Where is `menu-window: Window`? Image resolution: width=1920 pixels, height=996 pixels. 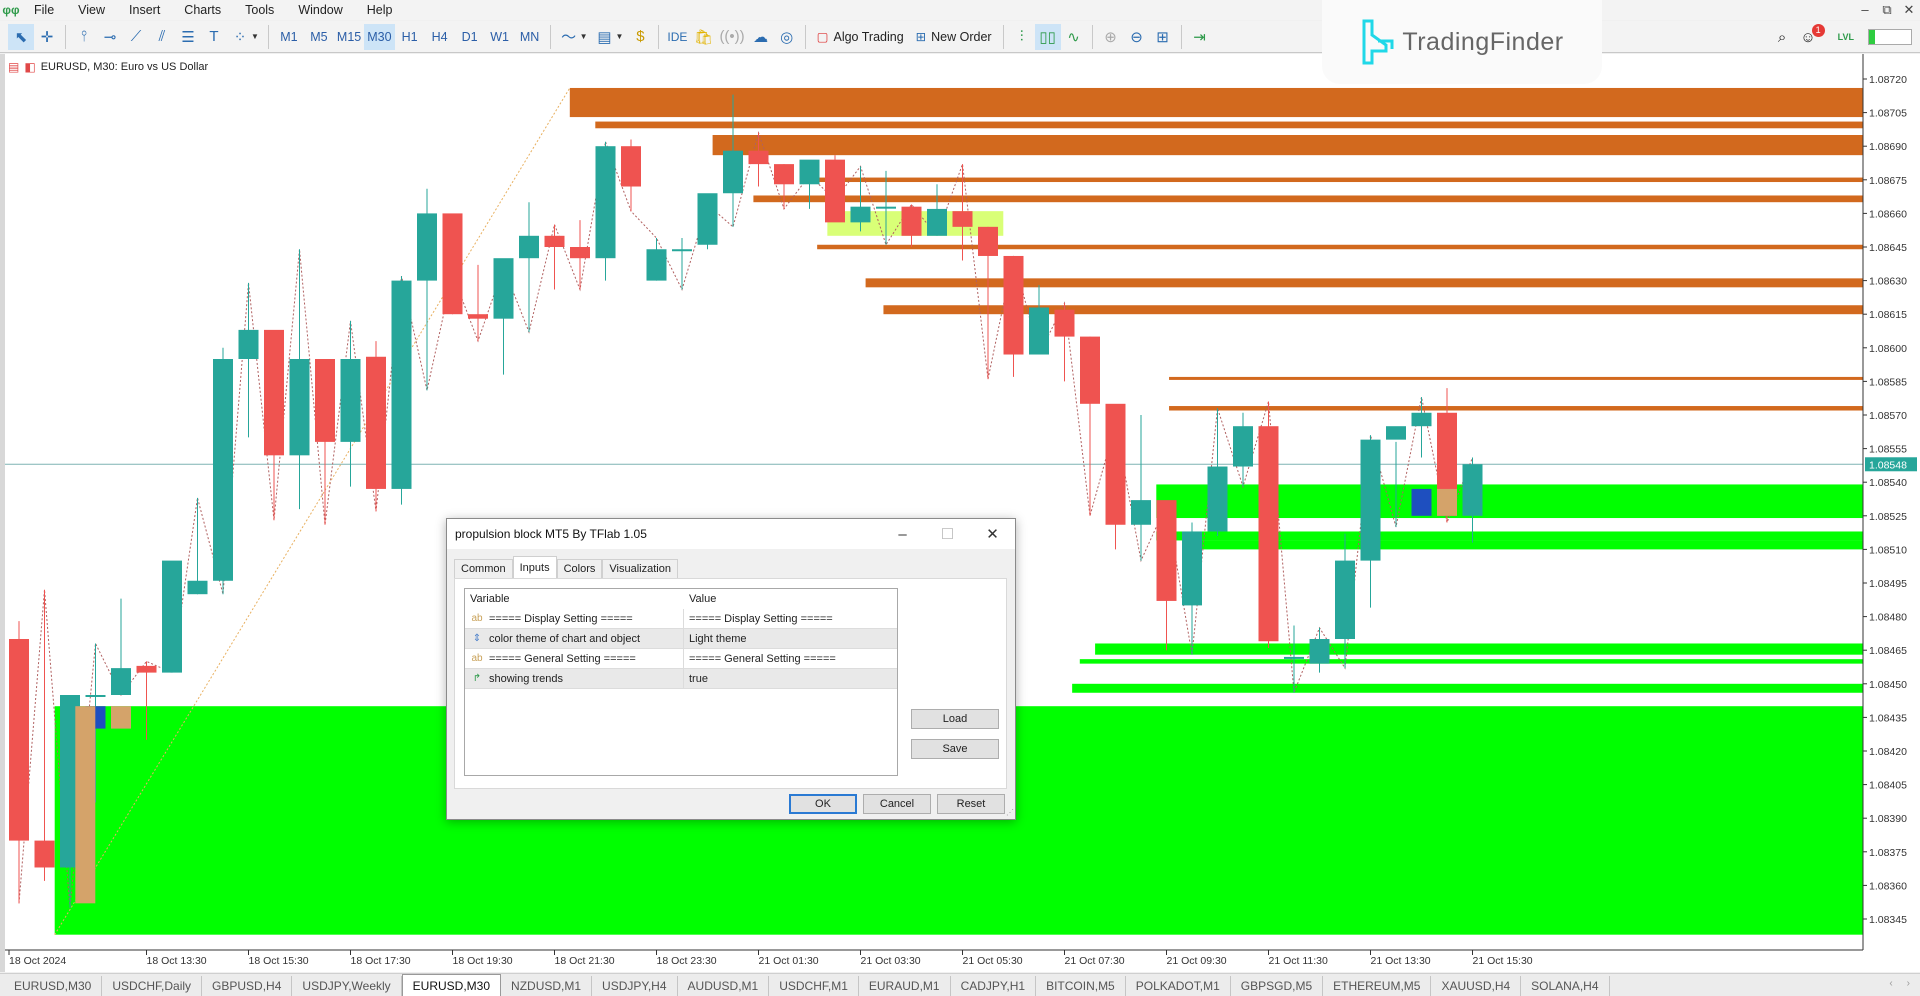 menu-window: Window is located at coordinates (320, 10).